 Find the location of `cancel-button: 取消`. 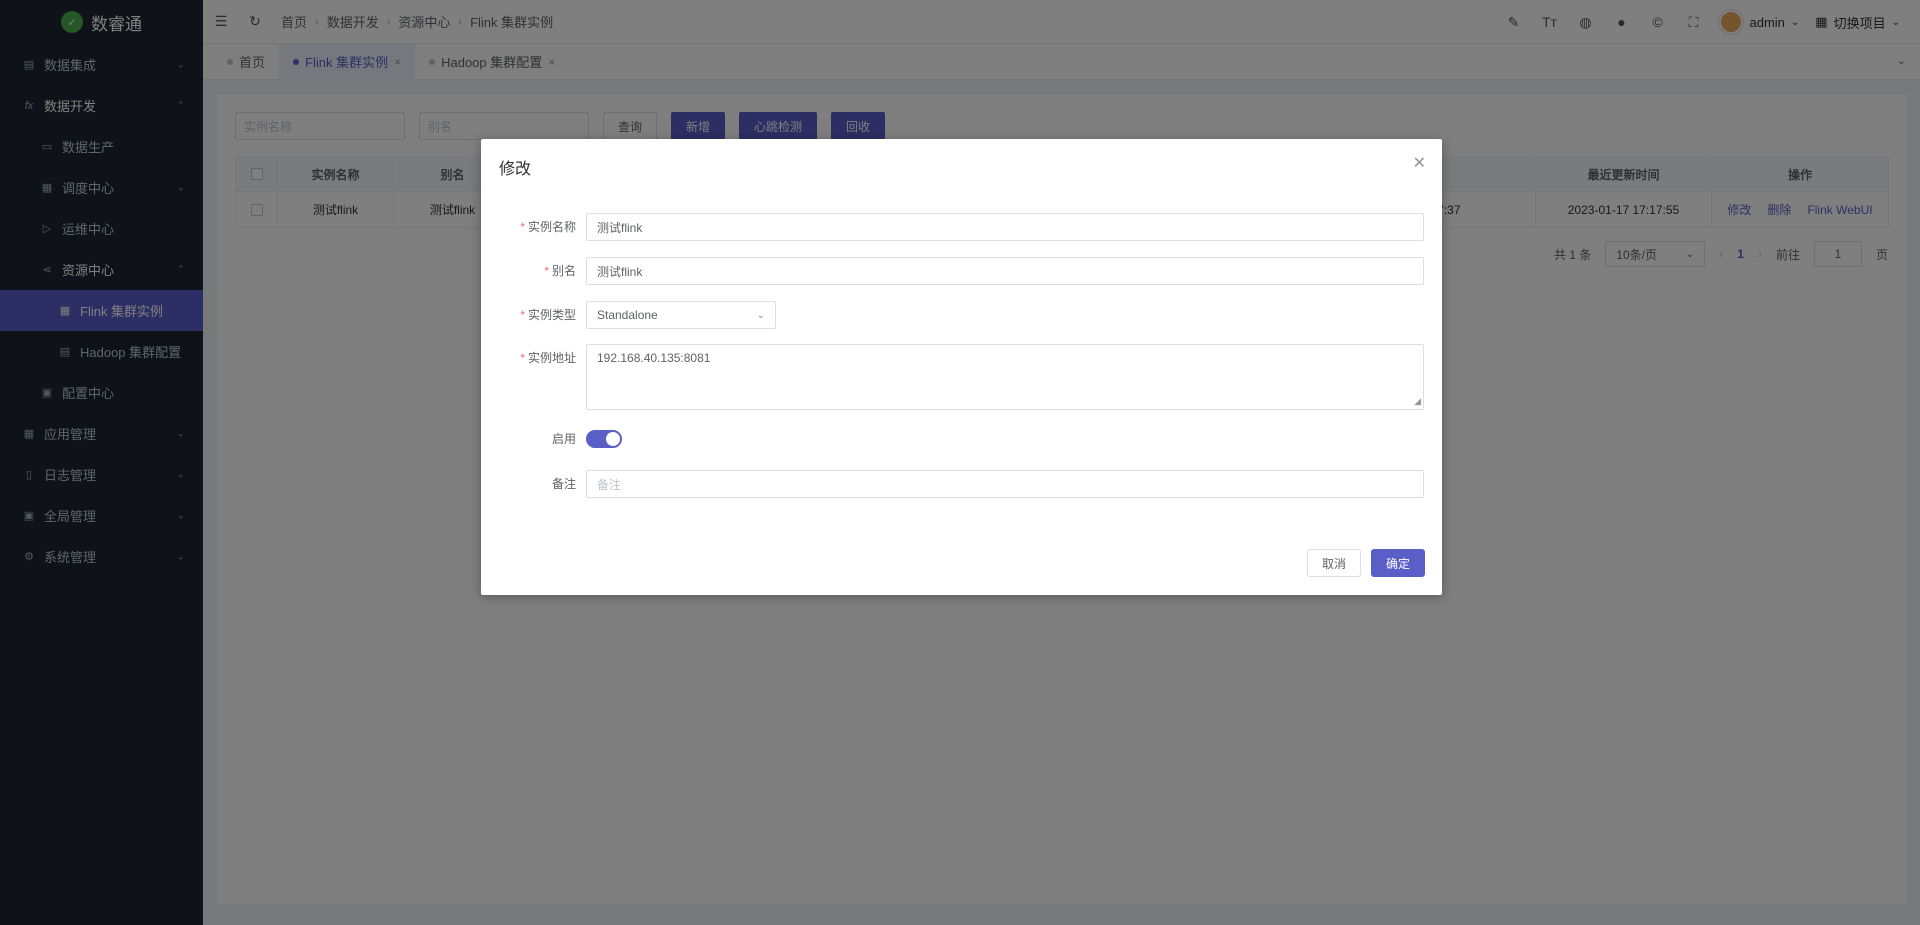

cancel-button: 取消 is located at coordinates (1334, 563).